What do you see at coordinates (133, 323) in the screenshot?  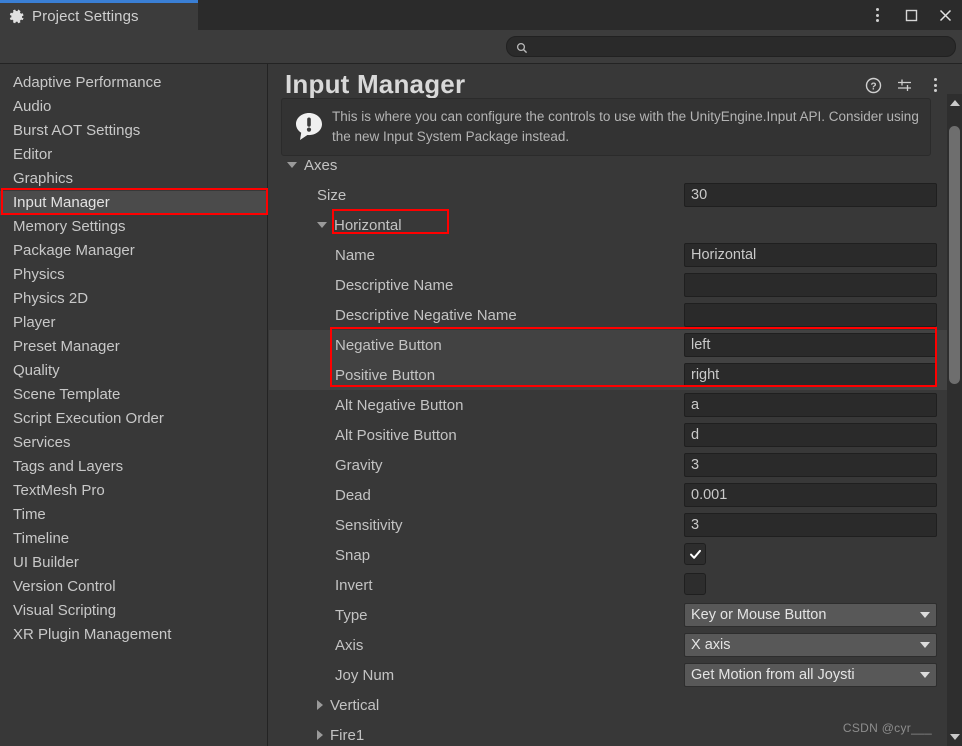 I see `sidebar-item-player: Player` at bounding box center [133, 323].